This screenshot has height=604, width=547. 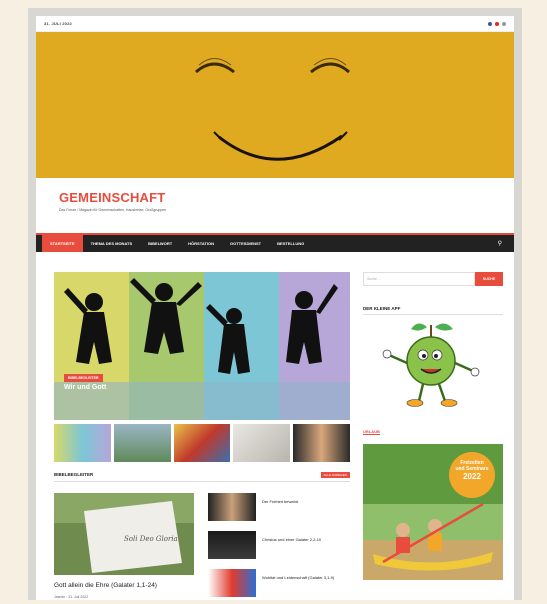 I want to click on feature-title: Gott allein die Ehre (Galater 1,1-24), so click(x=105, y=585).